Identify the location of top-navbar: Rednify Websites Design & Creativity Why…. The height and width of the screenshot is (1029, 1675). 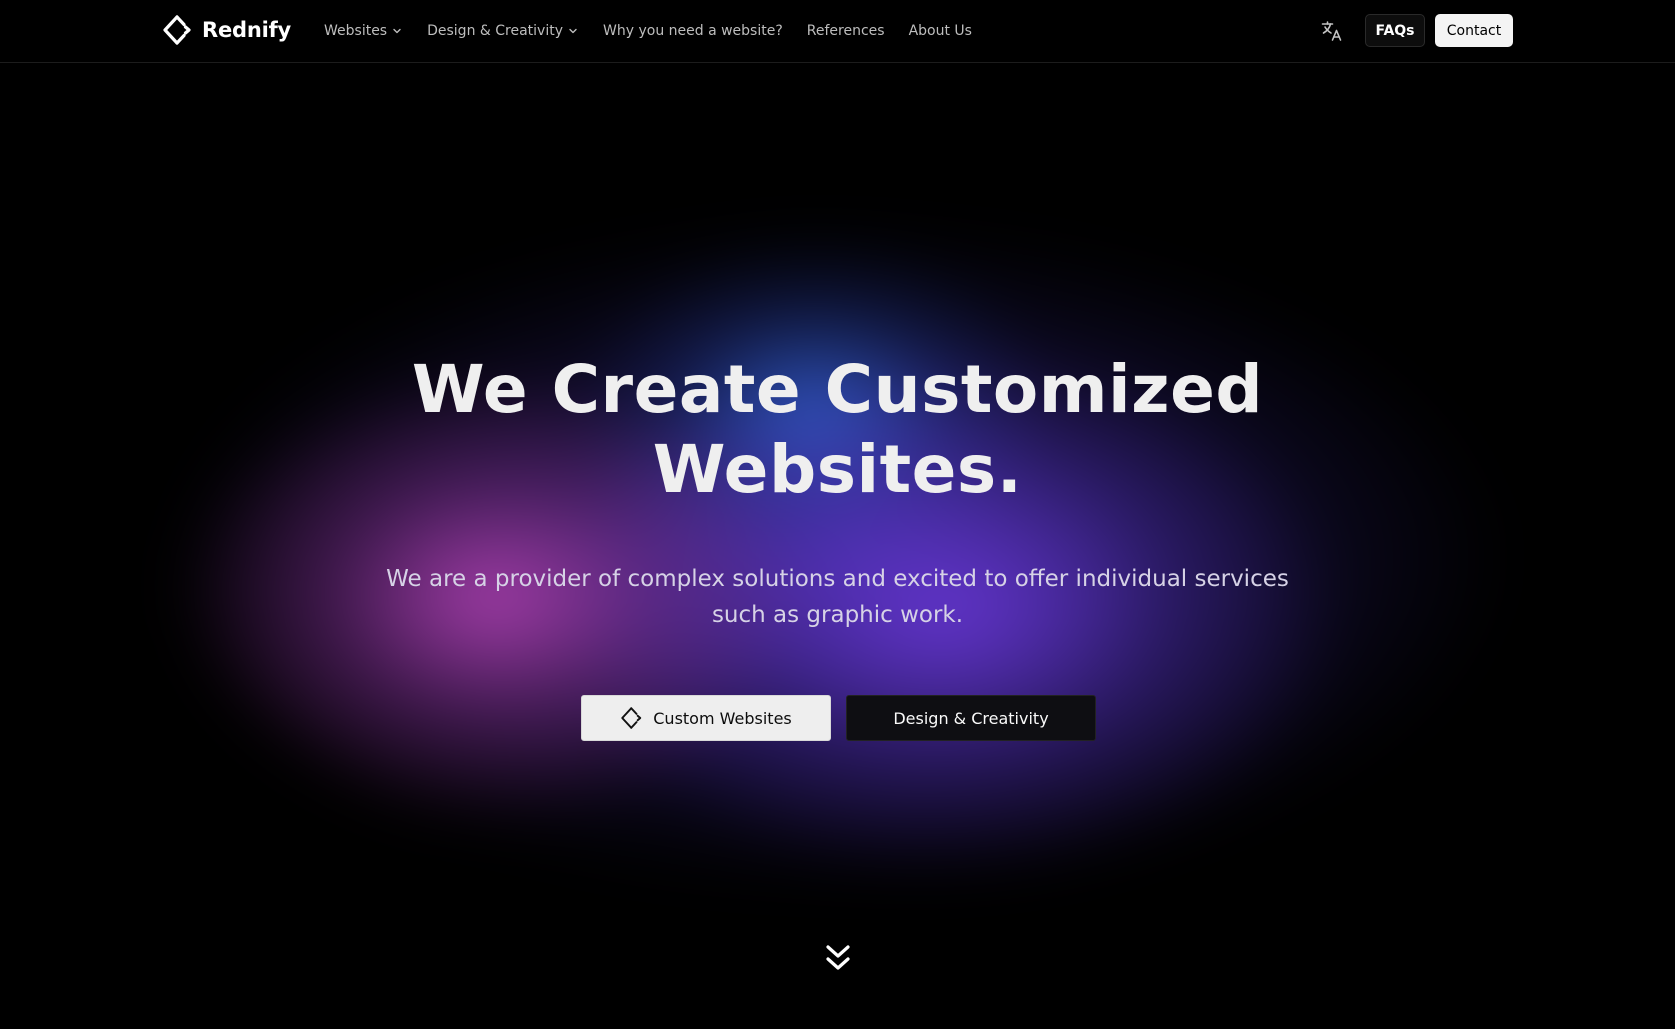
(837, 31).